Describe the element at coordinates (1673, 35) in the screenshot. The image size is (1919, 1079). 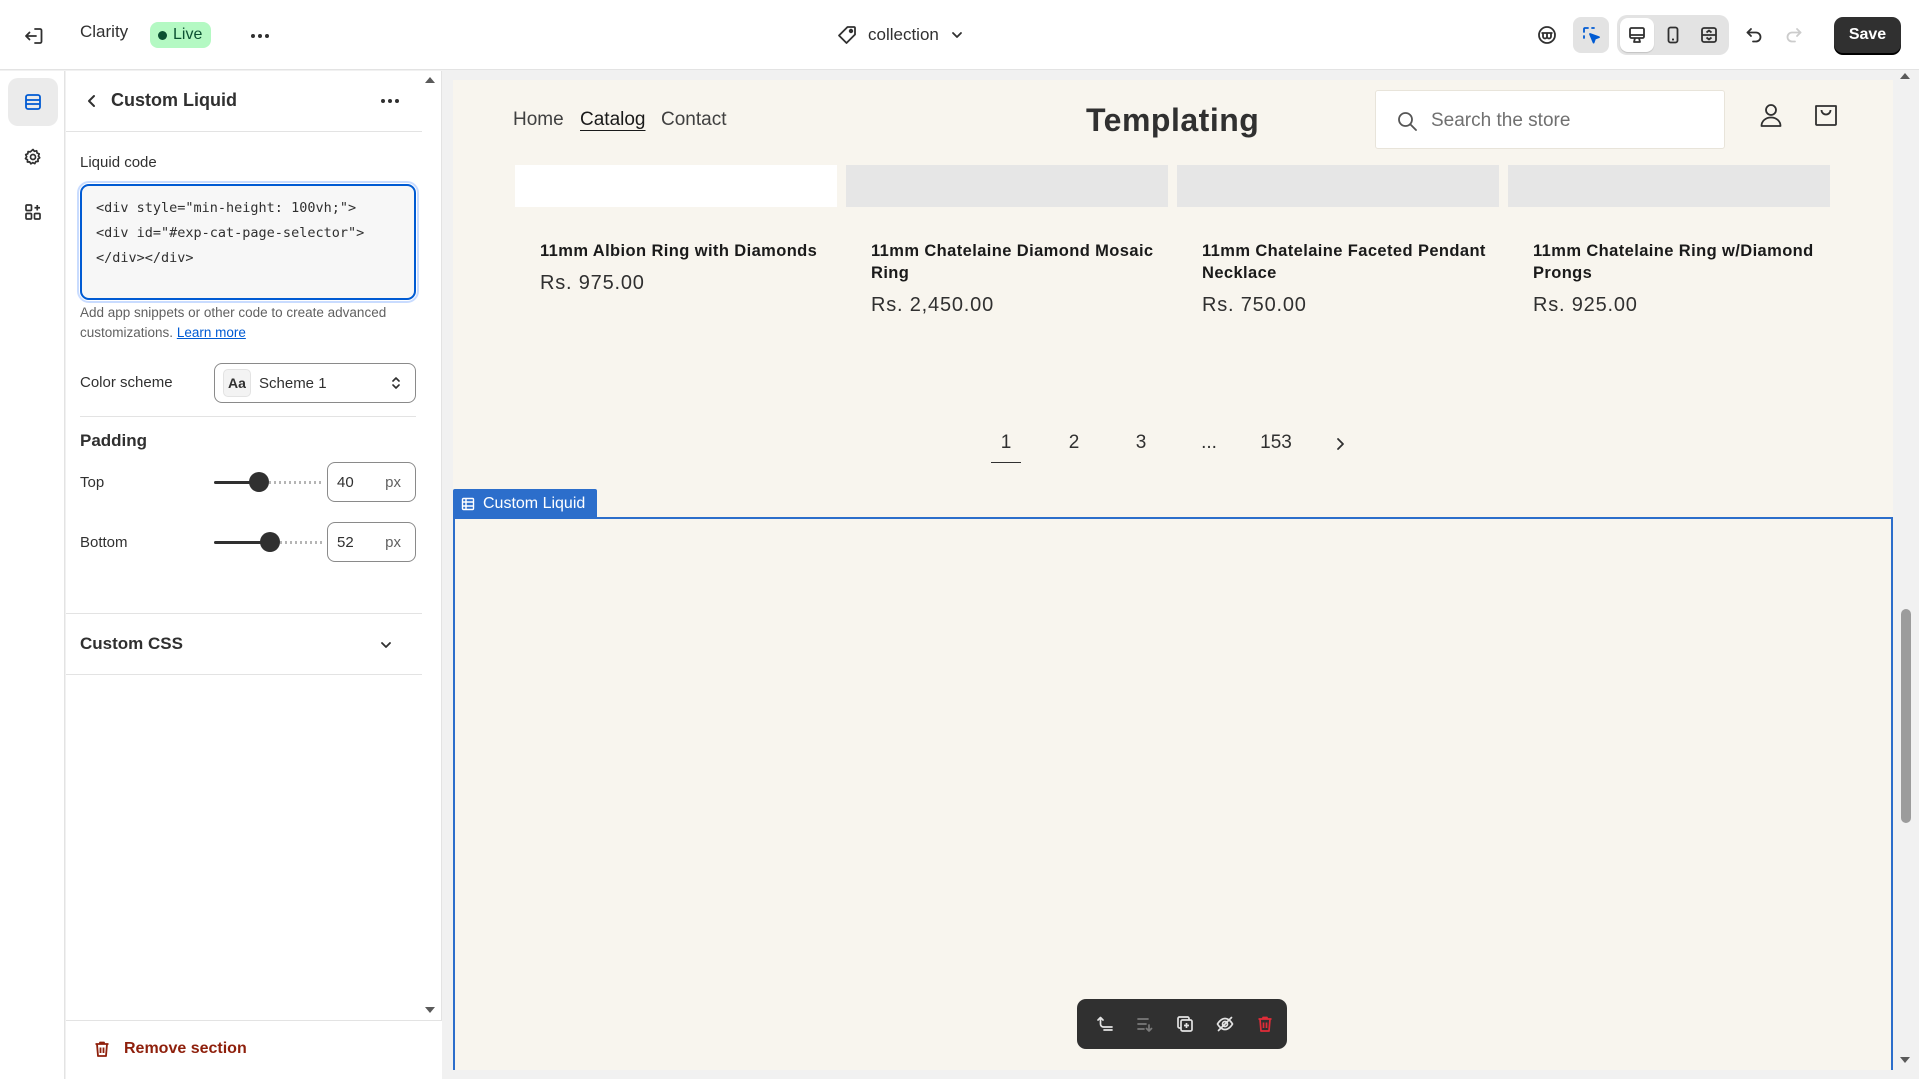
I see `mobile-view-icon` at that location.